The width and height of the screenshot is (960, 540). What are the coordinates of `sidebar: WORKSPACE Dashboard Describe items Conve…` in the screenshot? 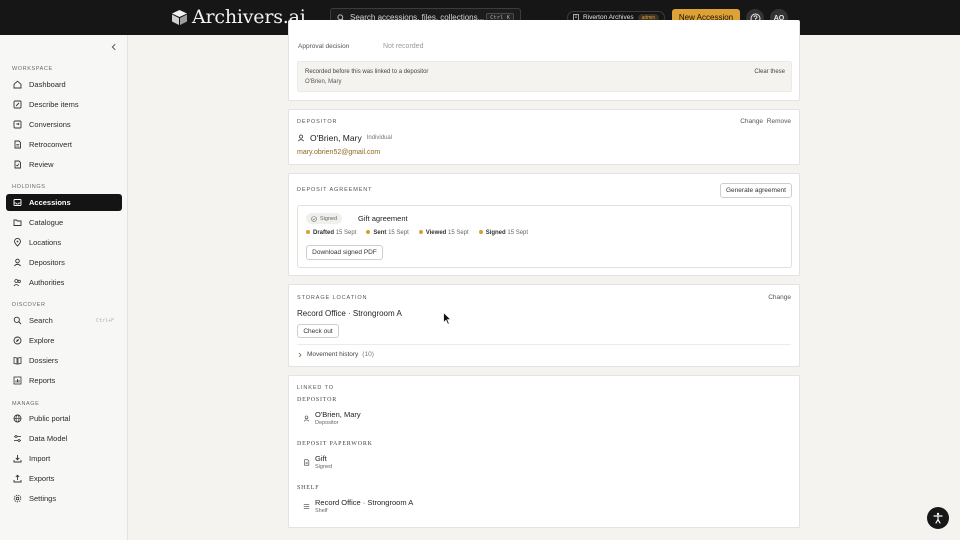 It's located at (64, 287).